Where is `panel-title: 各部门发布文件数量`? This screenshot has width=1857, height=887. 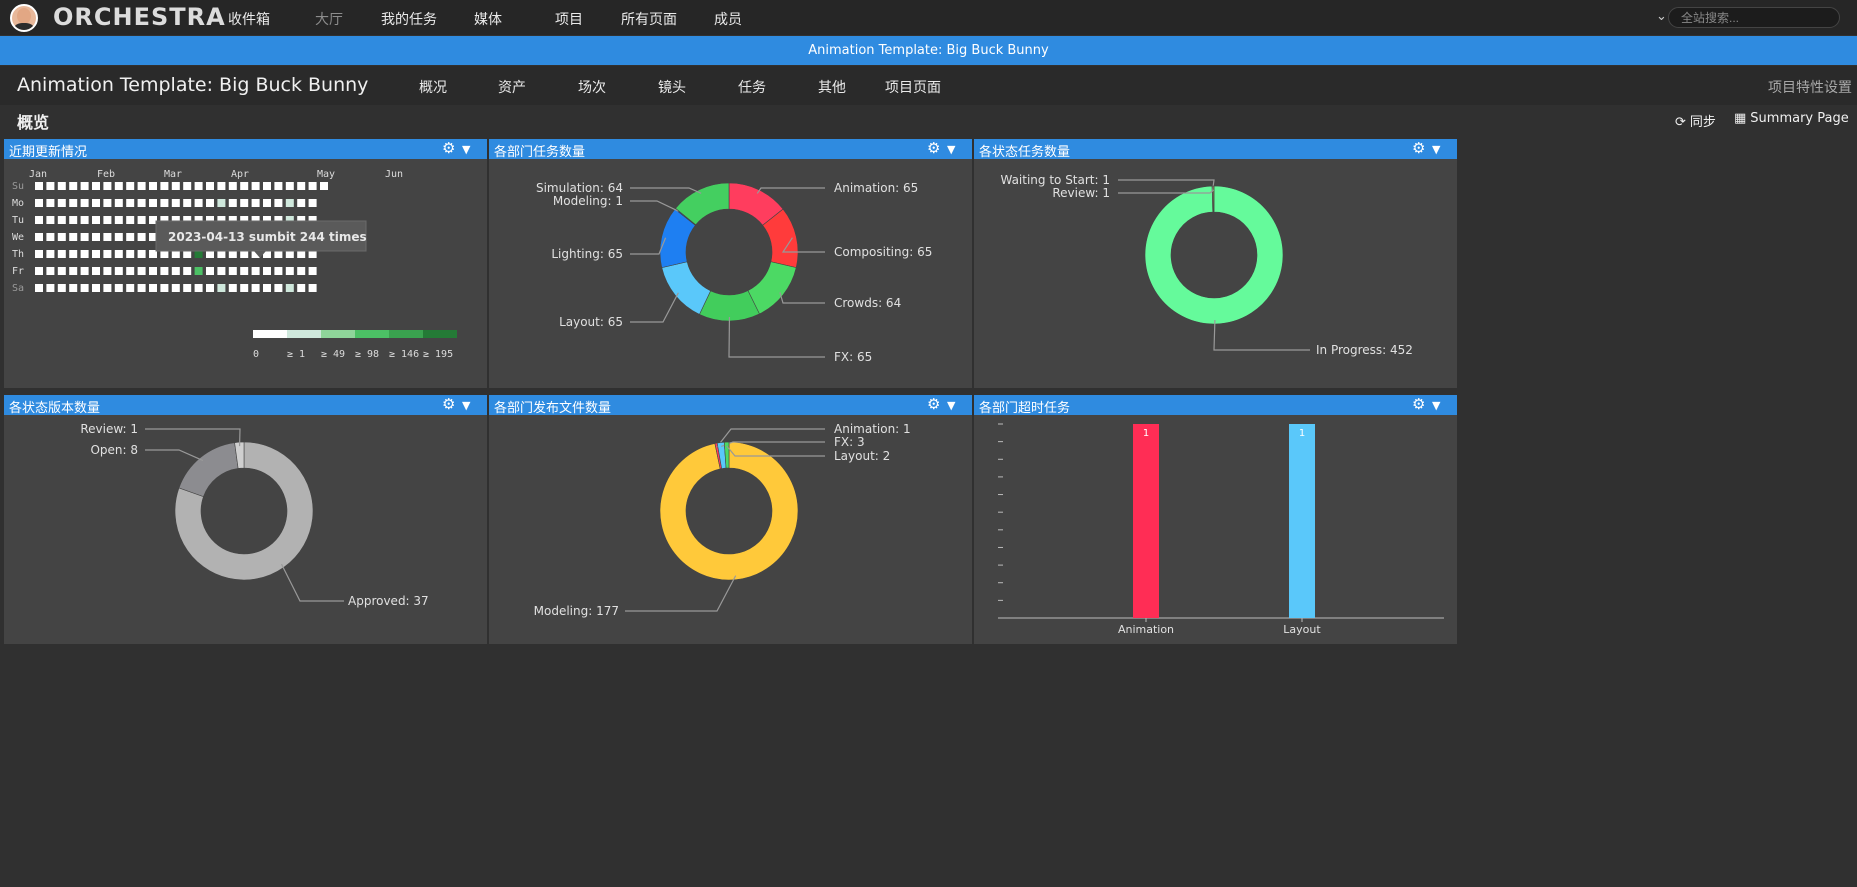
panel-title: 各部门发布文件数量 is located at coordinates (553, 408).